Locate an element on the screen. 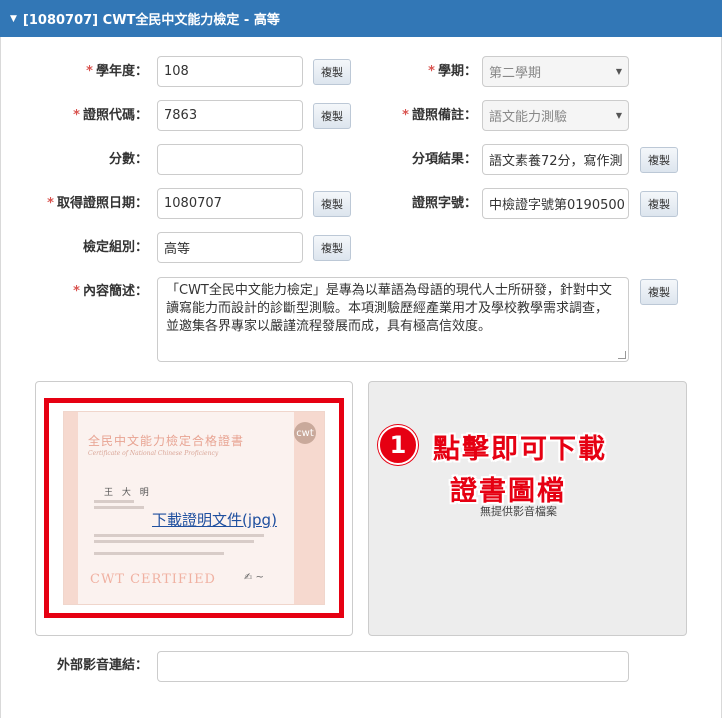 The height and width of the screenshot is (718, 722). external-media-label: 外部影音連結： is located at coordinates (102, 665).